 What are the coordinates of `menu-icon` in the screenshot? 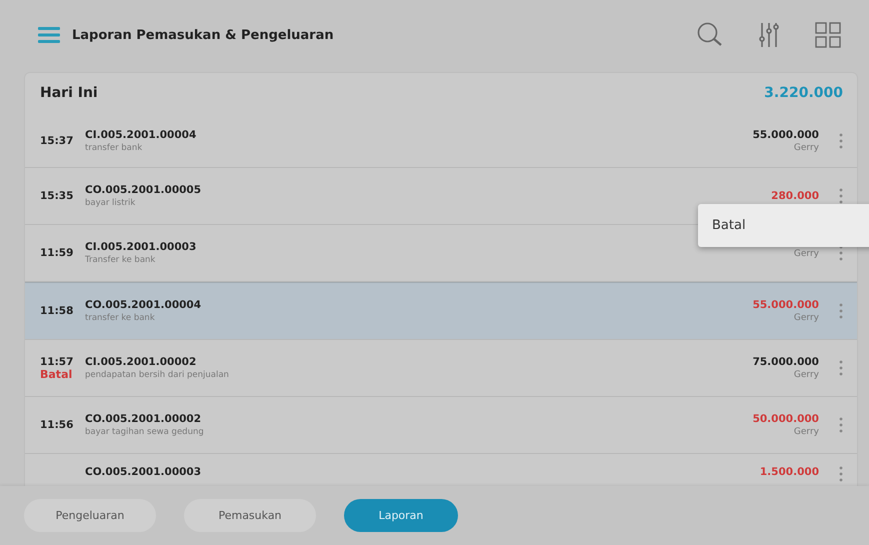 It's located at (49, 35).